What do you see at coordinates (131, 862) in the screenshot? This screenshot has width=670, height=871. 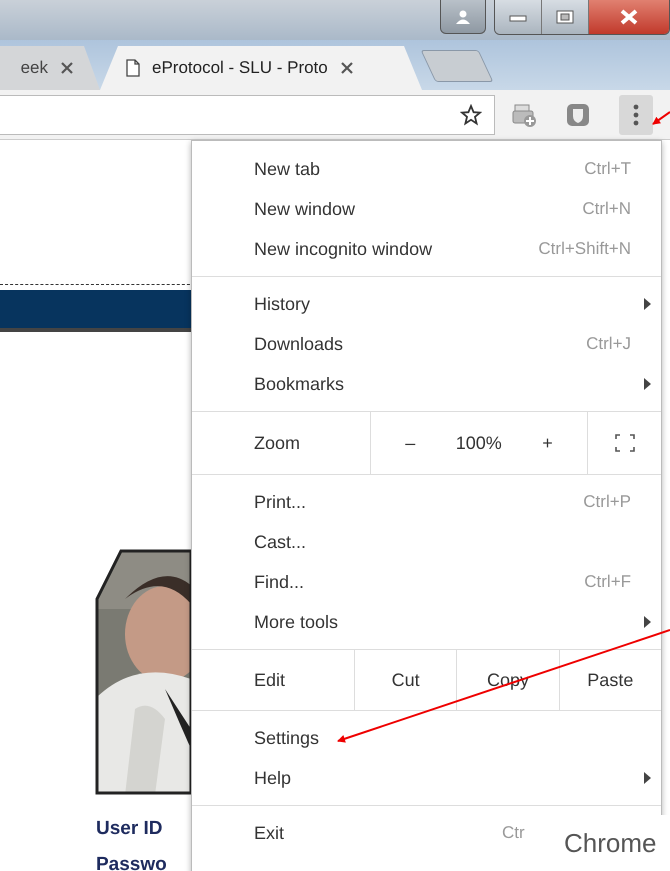 I see `field-label: Passwo` at bounding box center [131, 862].